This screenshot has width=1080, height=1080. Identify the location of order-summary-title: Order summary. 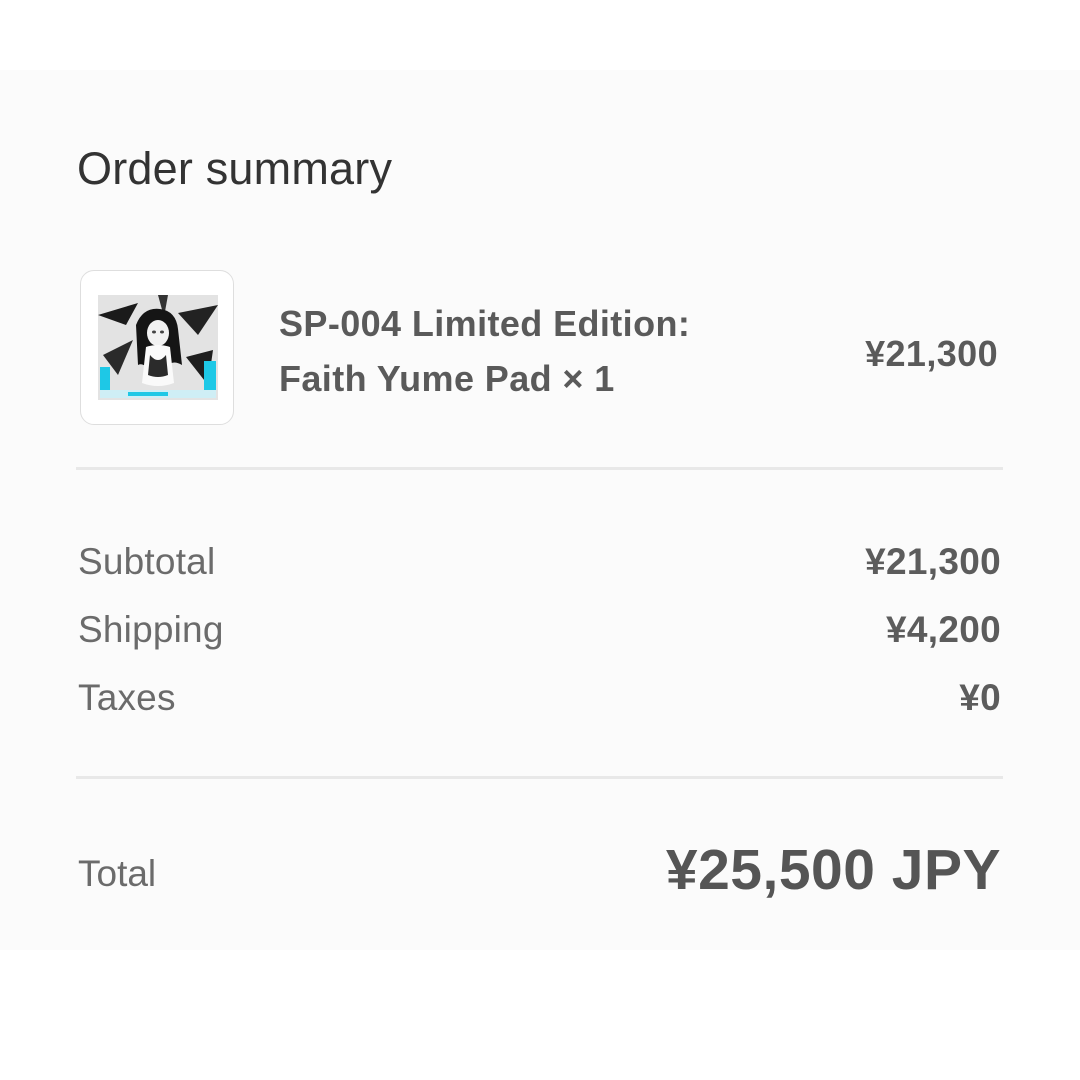
(235, 168).